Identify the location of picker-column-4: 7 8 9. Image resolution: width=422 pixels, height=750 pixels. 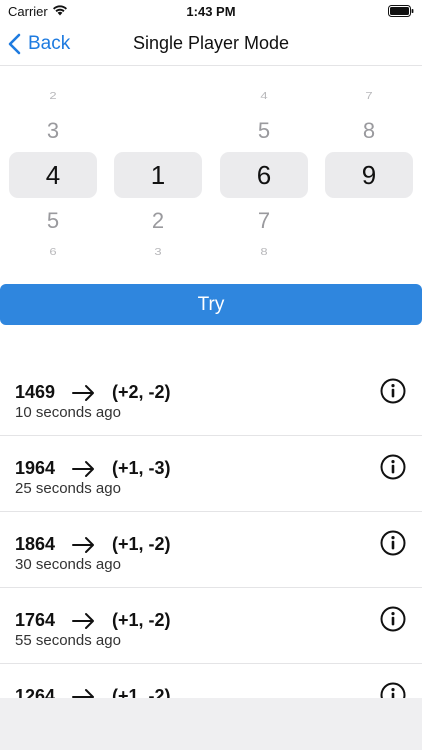
(369, 176).